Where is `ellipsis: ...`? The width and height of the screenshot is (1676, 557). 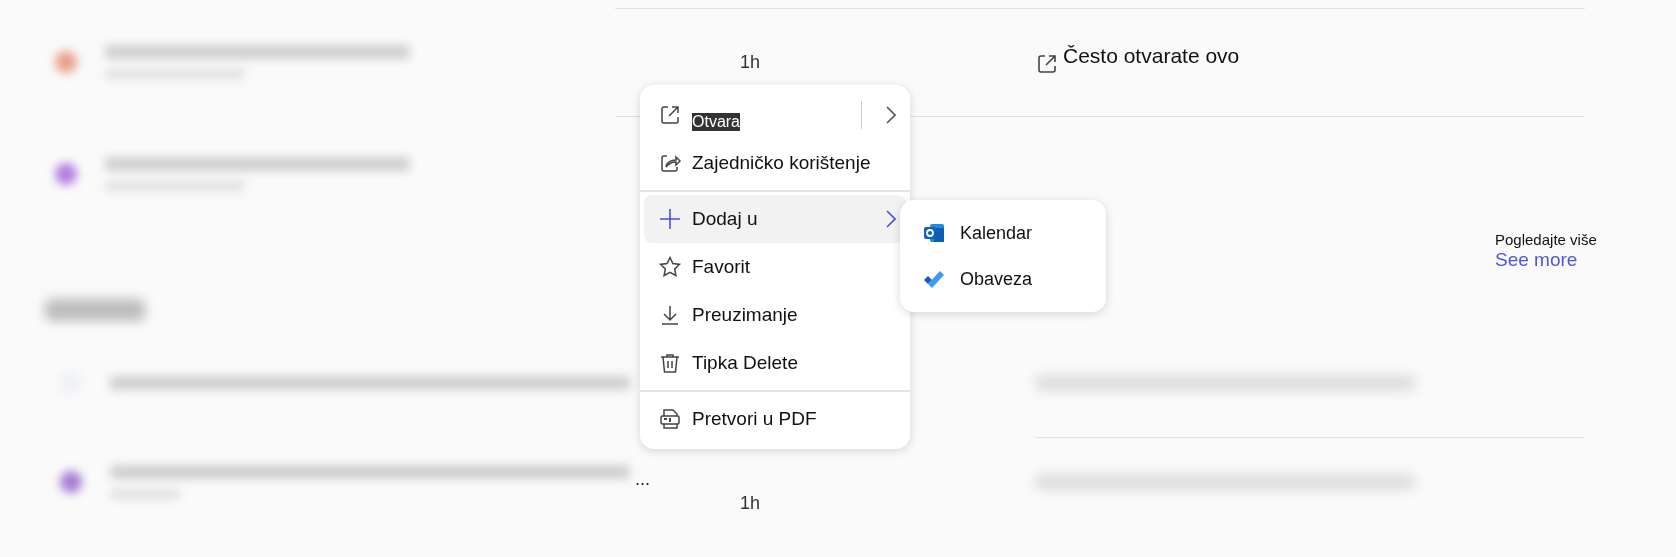
ellipsis: ... is located at coordinates (642, 479).